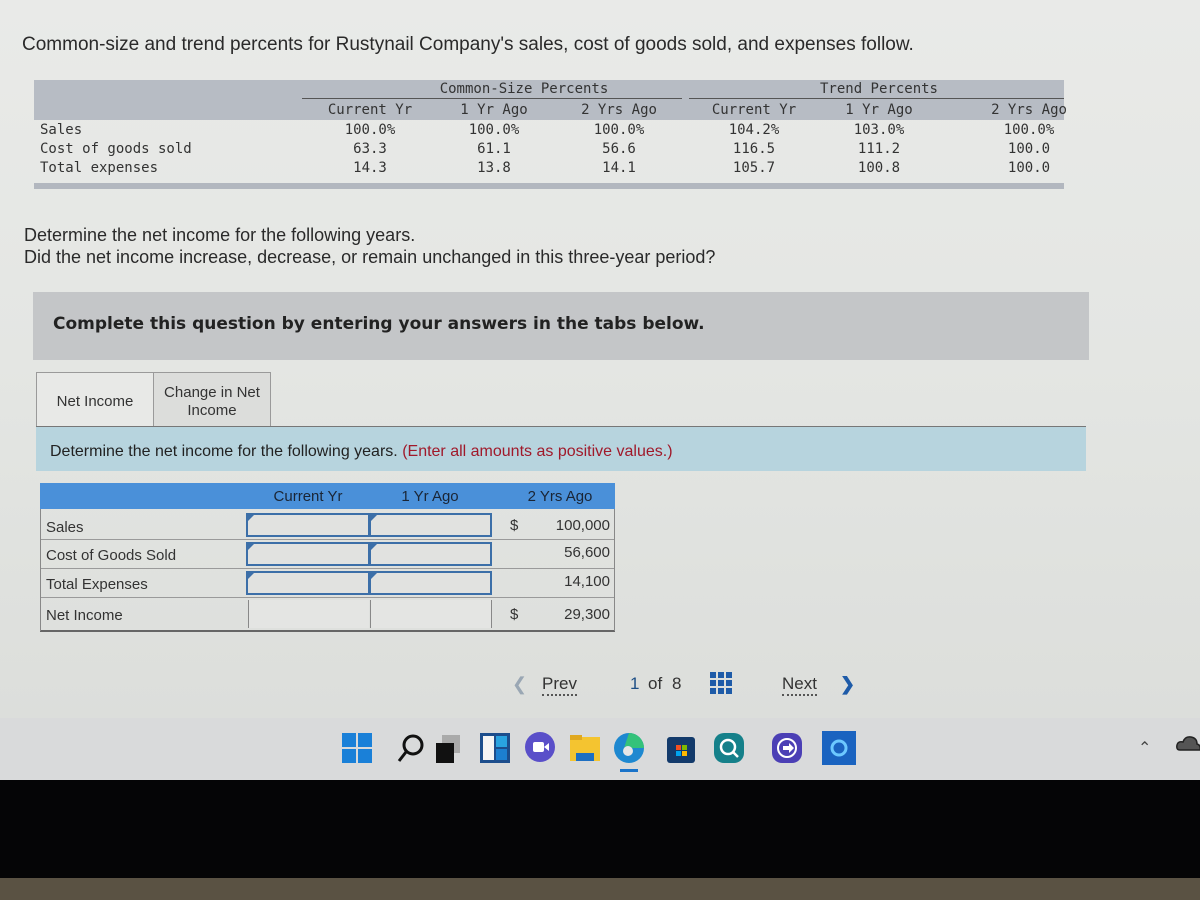  I want to click on desk-surface, so click(600, 889).